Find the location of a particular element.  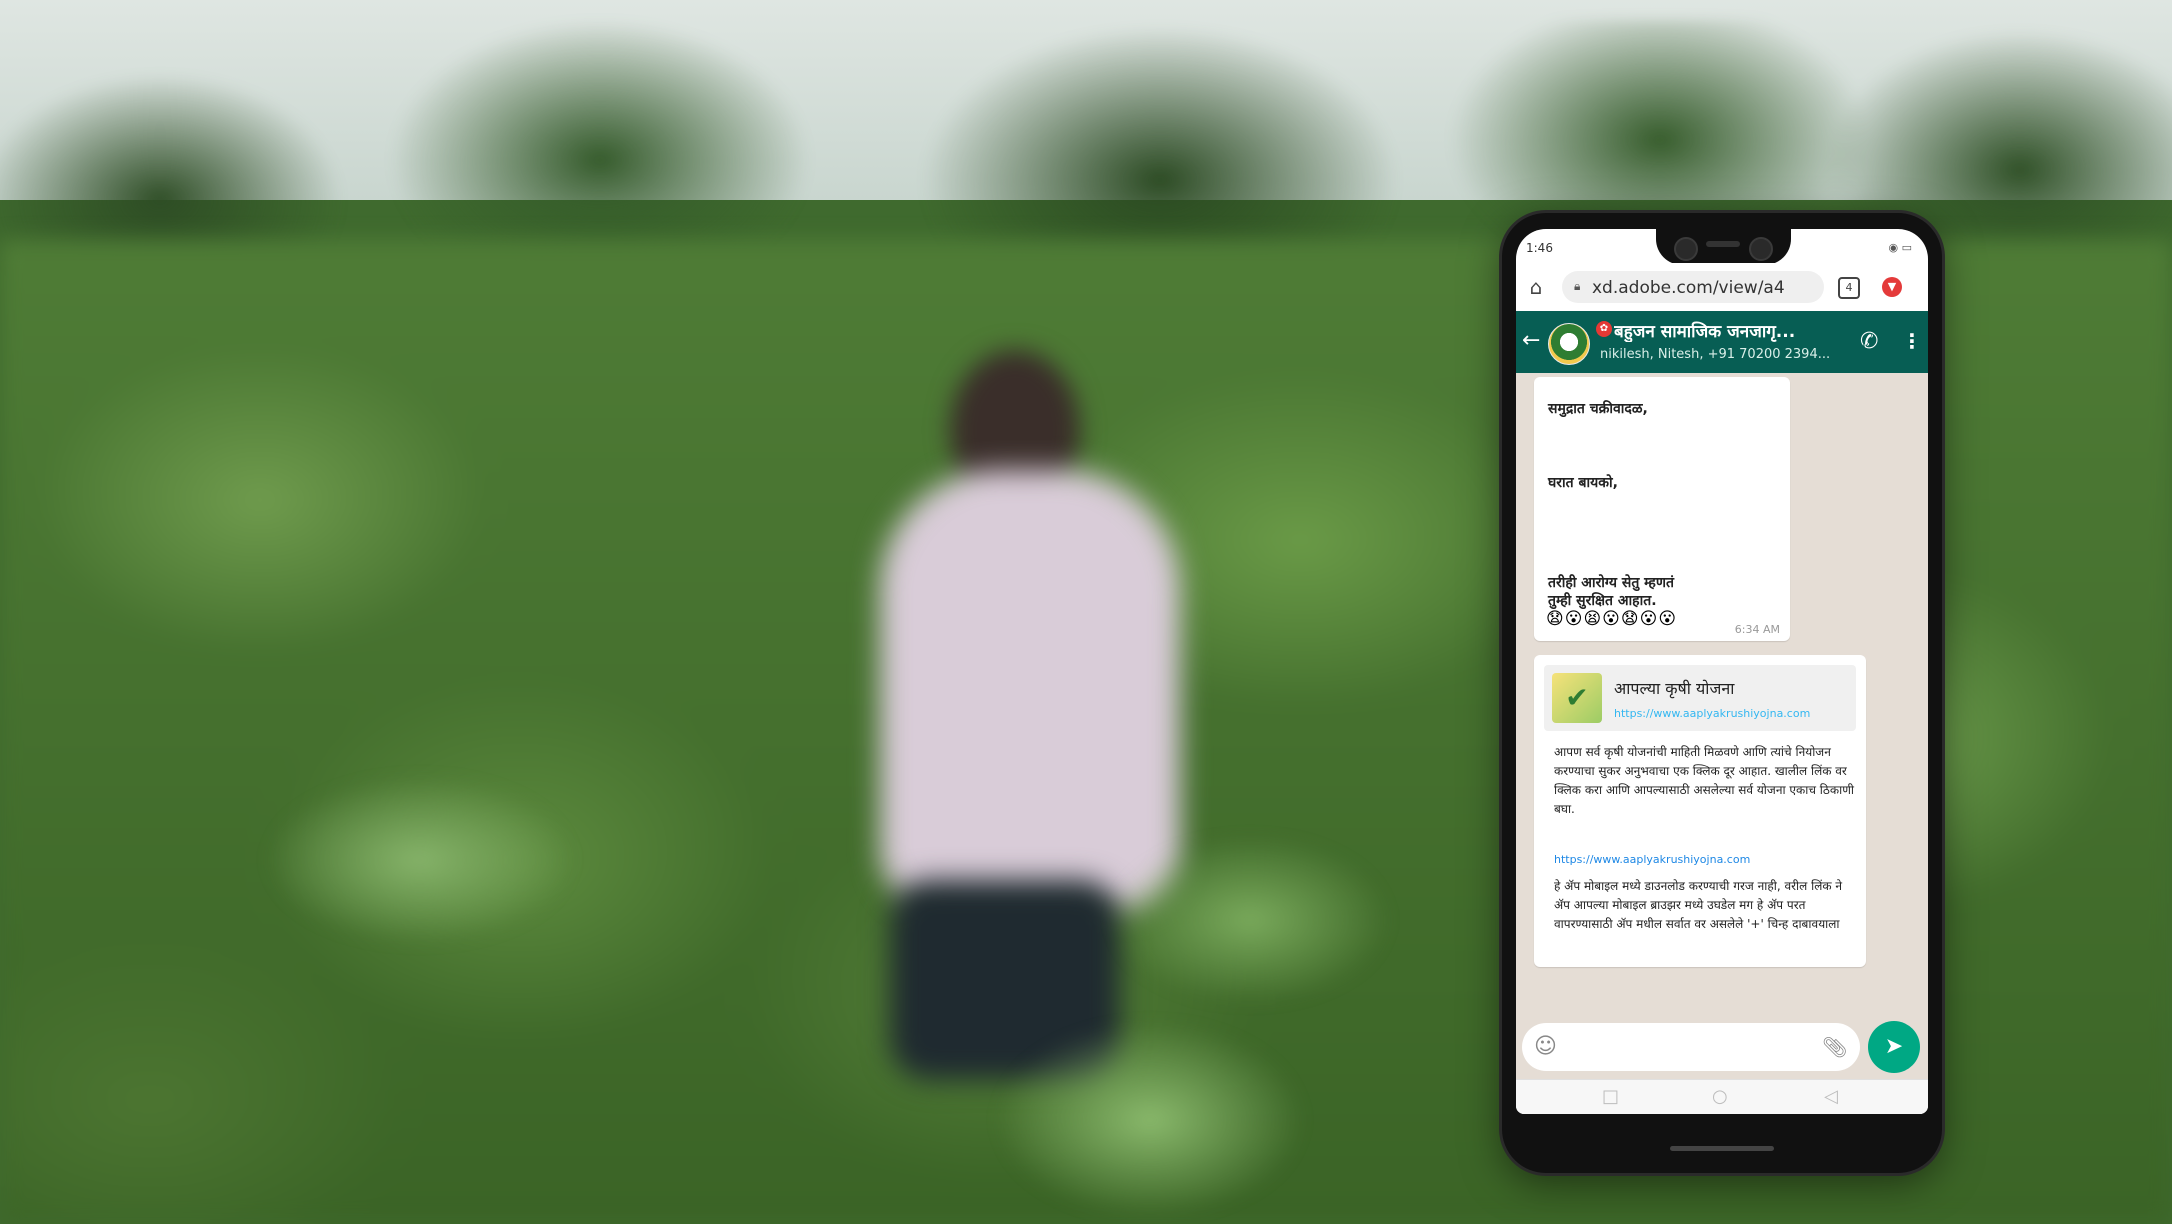

emoji-row: 😧😮😫😮😧😮😮 is located at coordinates (1612, 619).